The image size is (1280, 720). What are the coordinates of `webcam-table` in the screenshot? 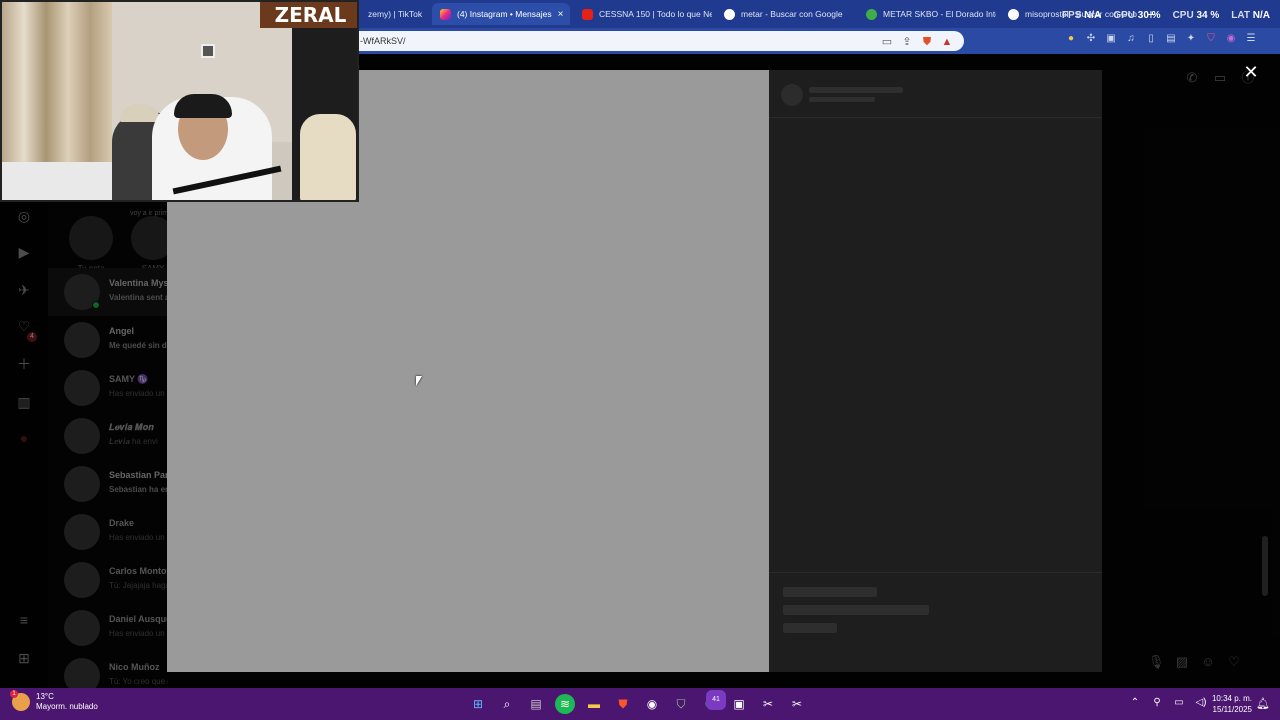 It's located at (62, 181).